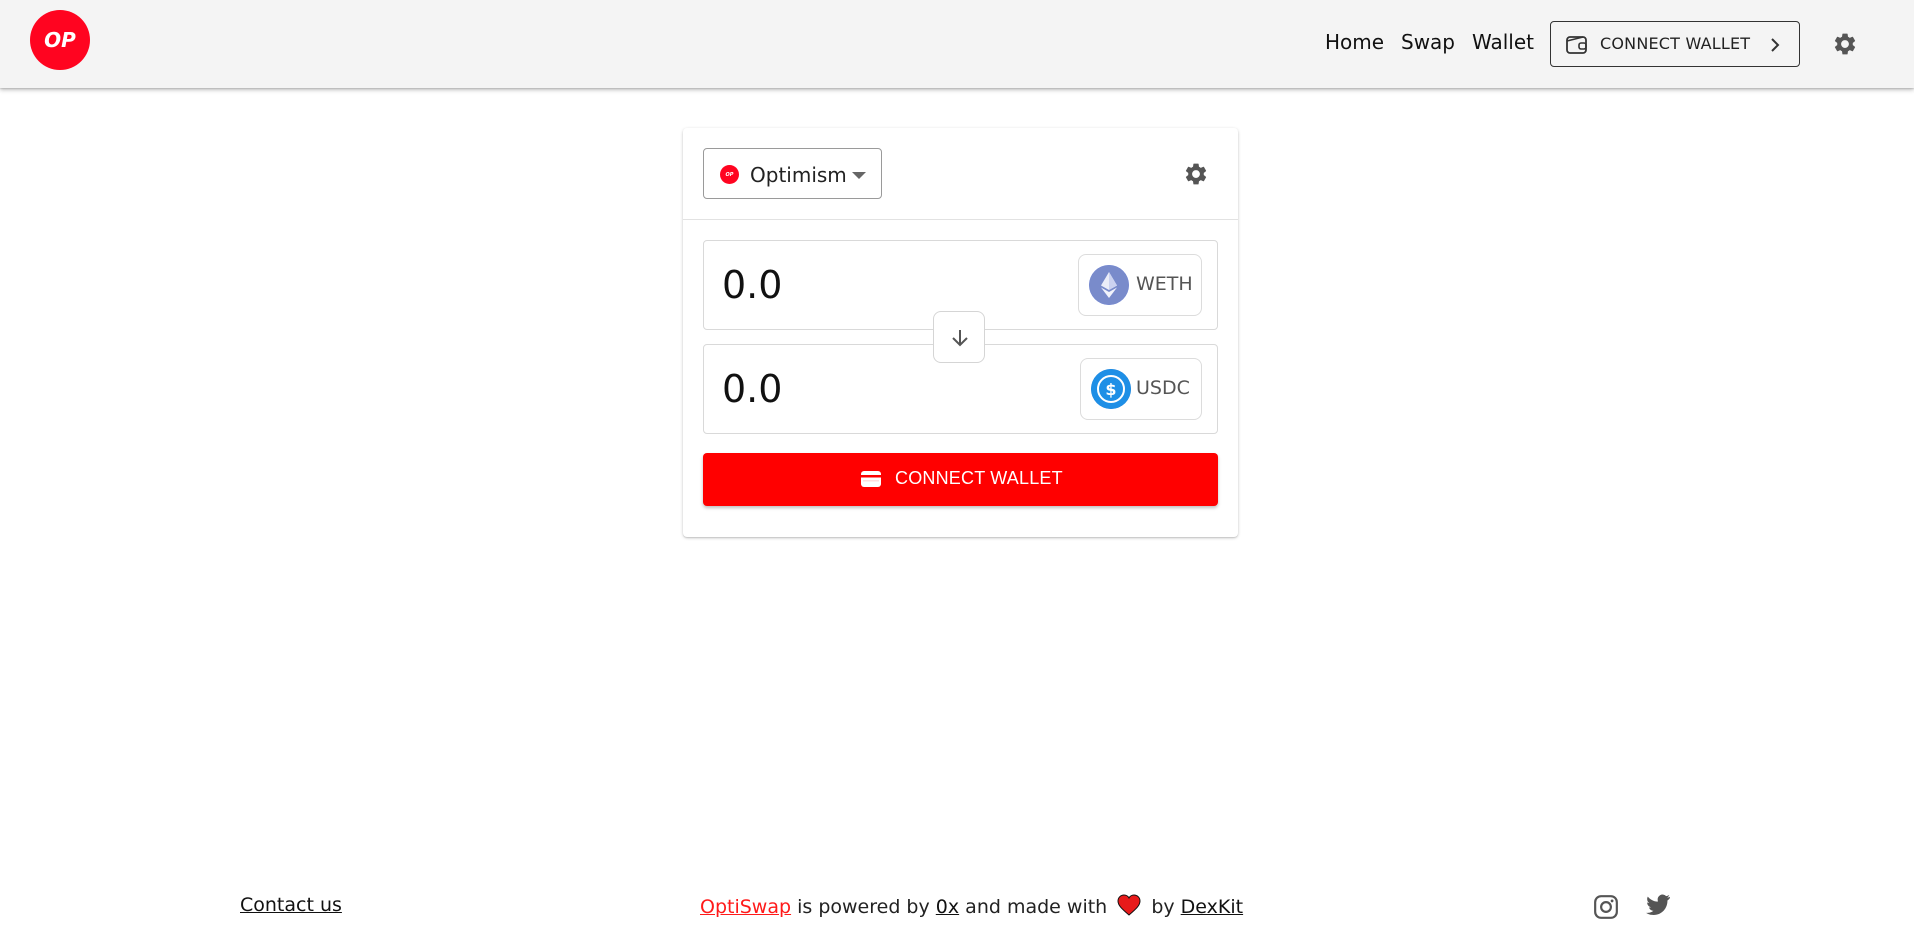 The width and height of the screenshot is (1914, 941). I want to click on optiswap-link: OptiSwap, so click(745, 907).